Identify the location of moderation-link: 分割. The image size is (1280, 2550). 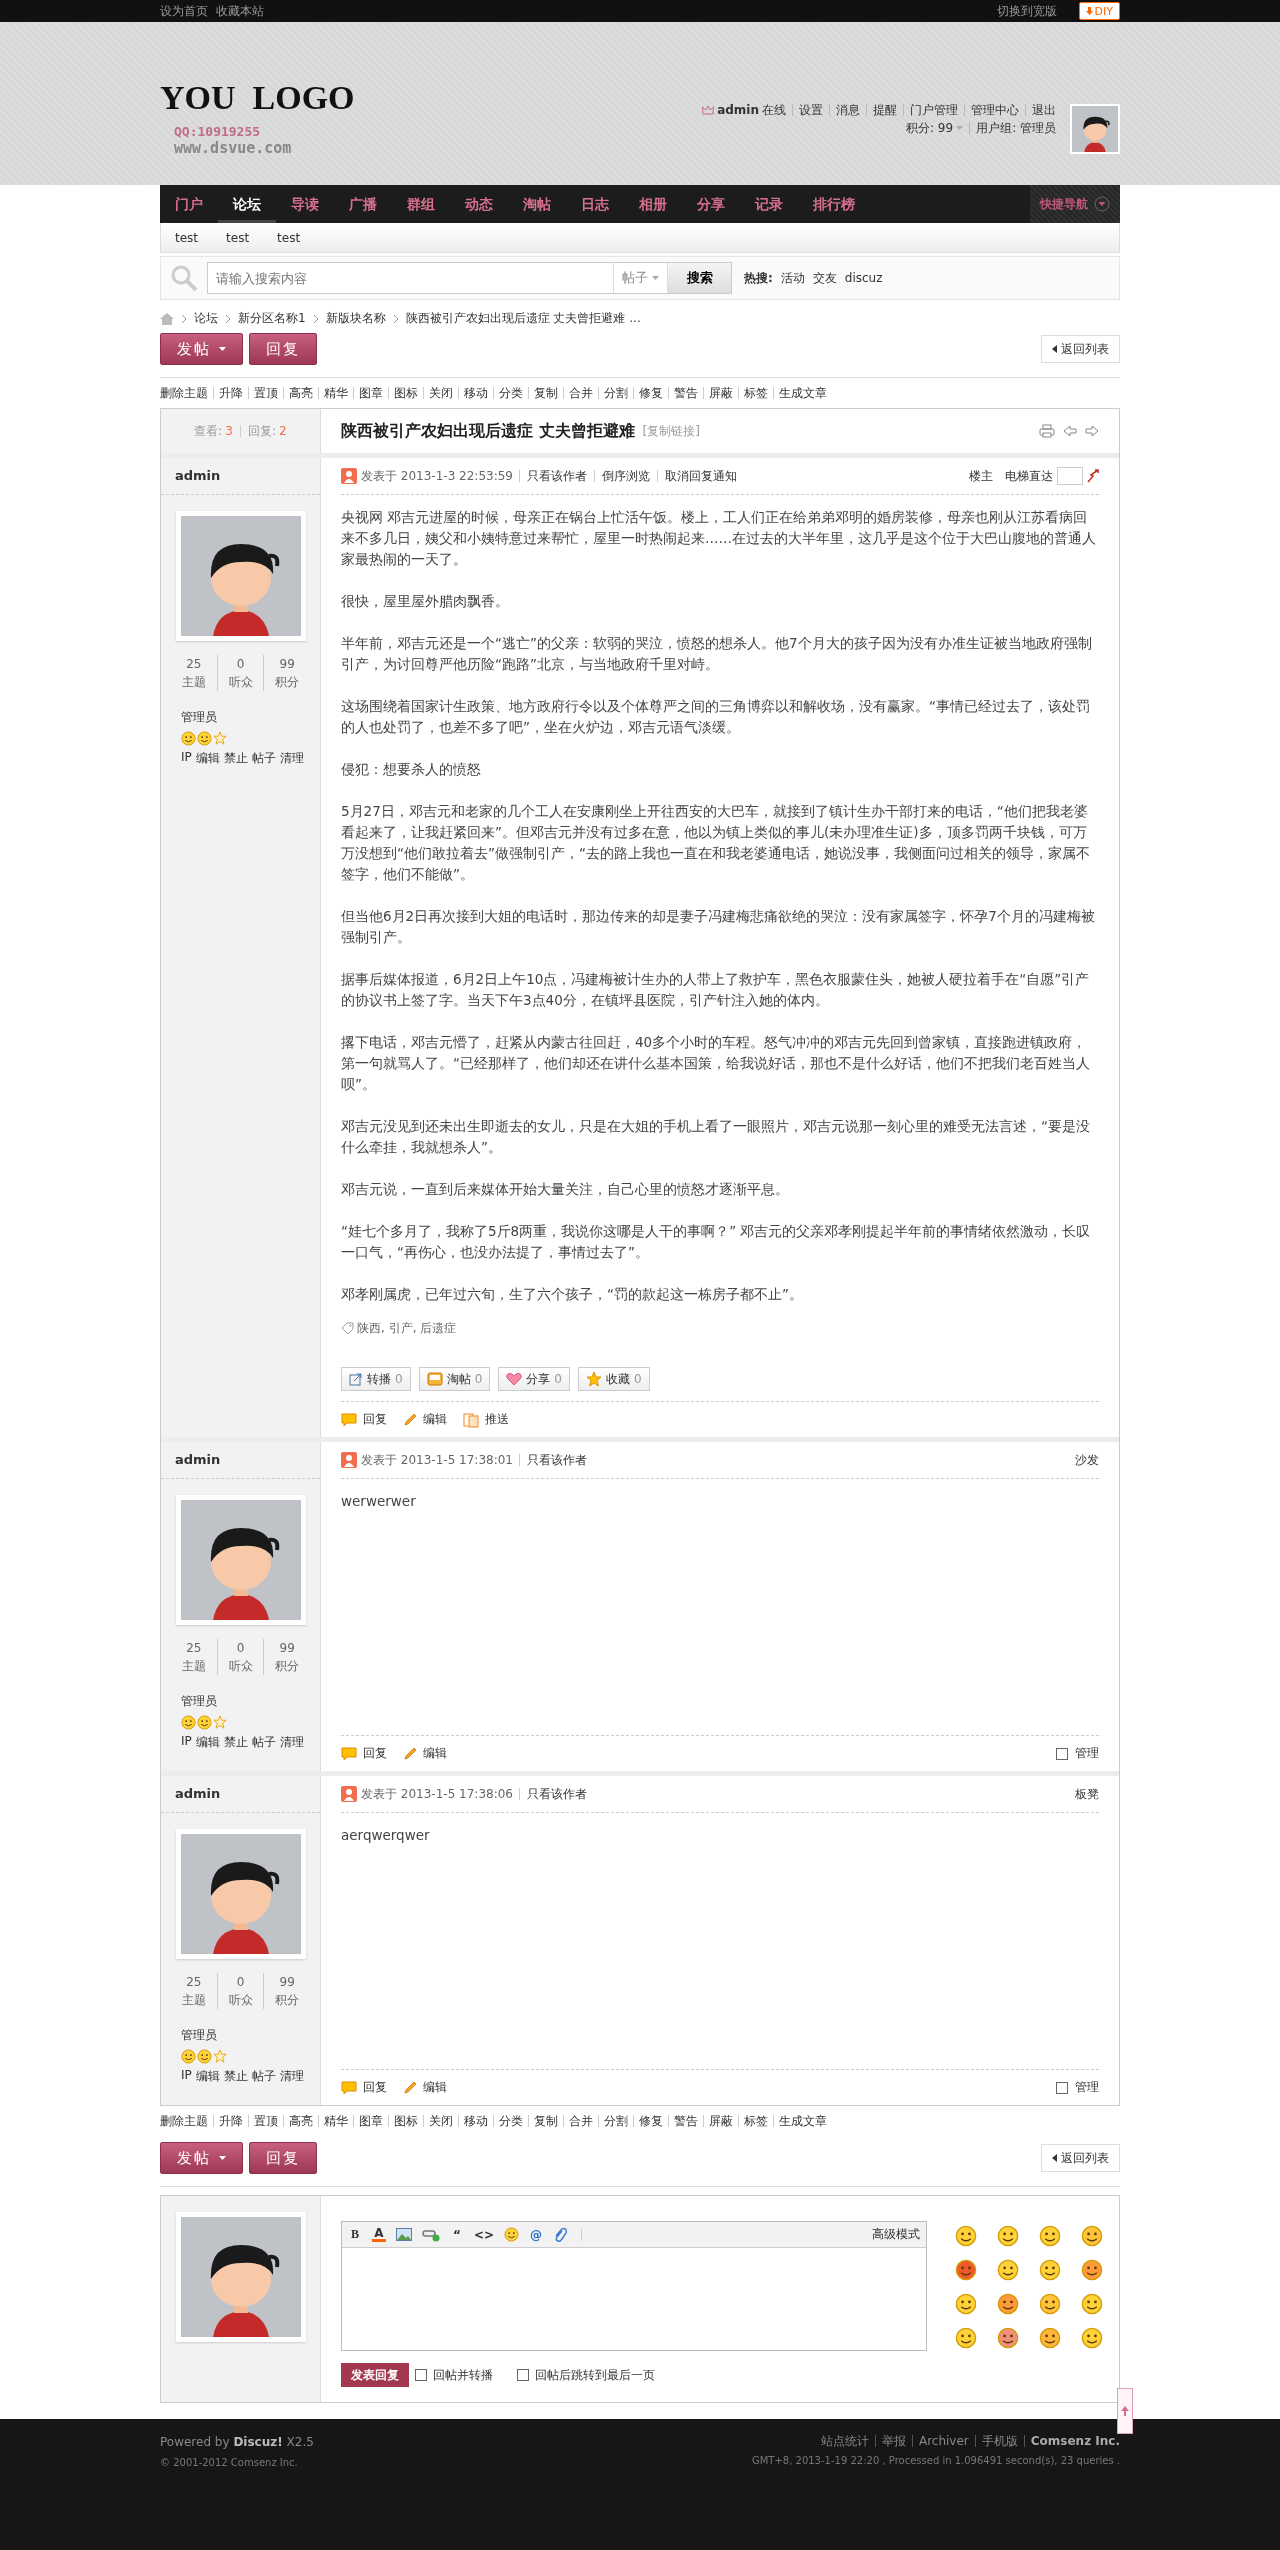
(615, 393).